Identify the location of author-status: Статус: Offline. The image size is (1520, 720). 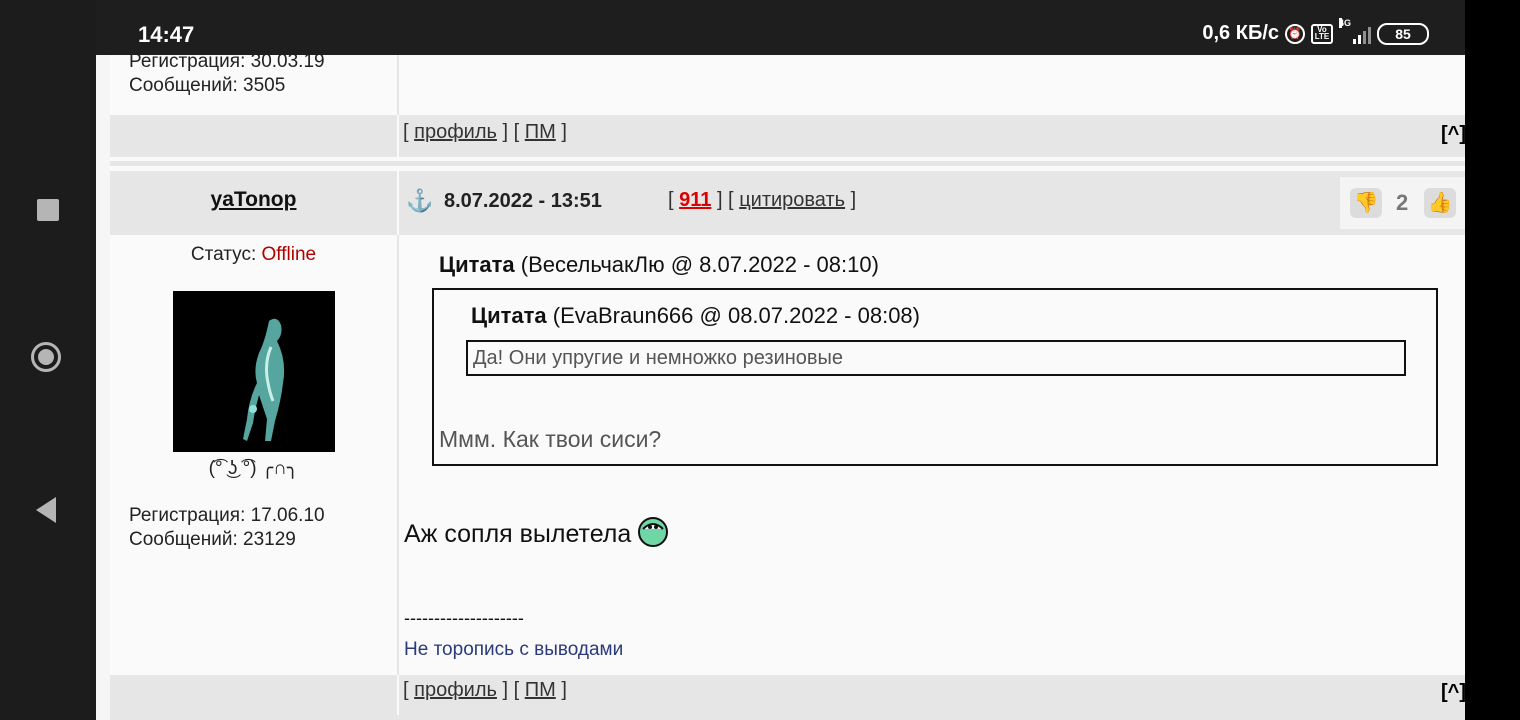
(253, 254).